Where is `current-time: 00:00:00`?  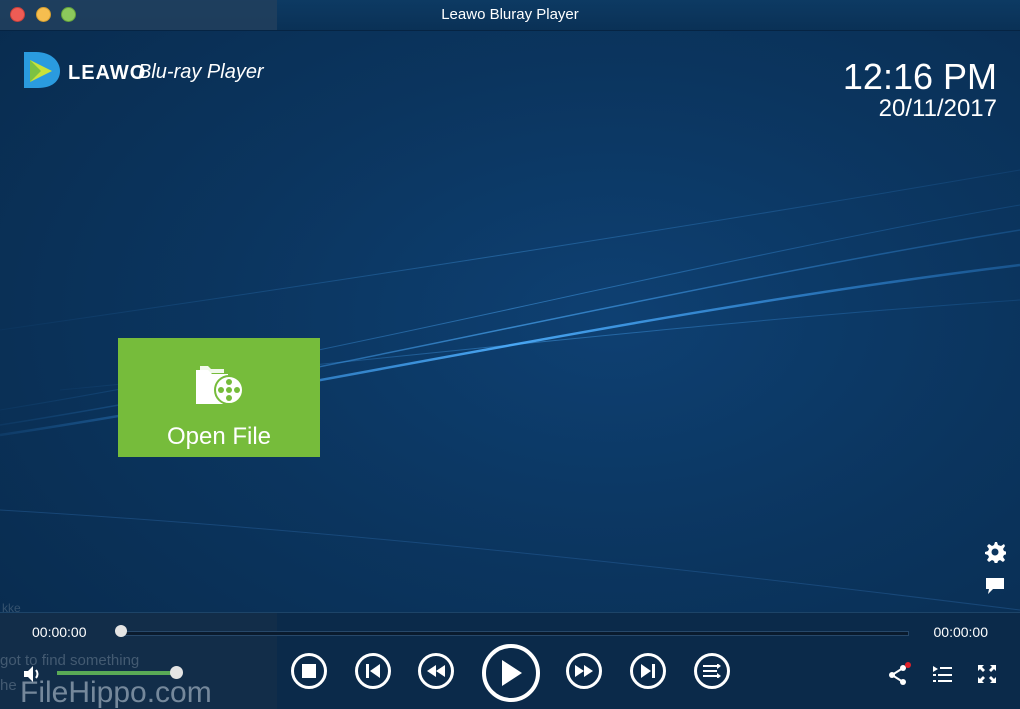
current-time: 00:00:00 is located at coordinates (59, 632).